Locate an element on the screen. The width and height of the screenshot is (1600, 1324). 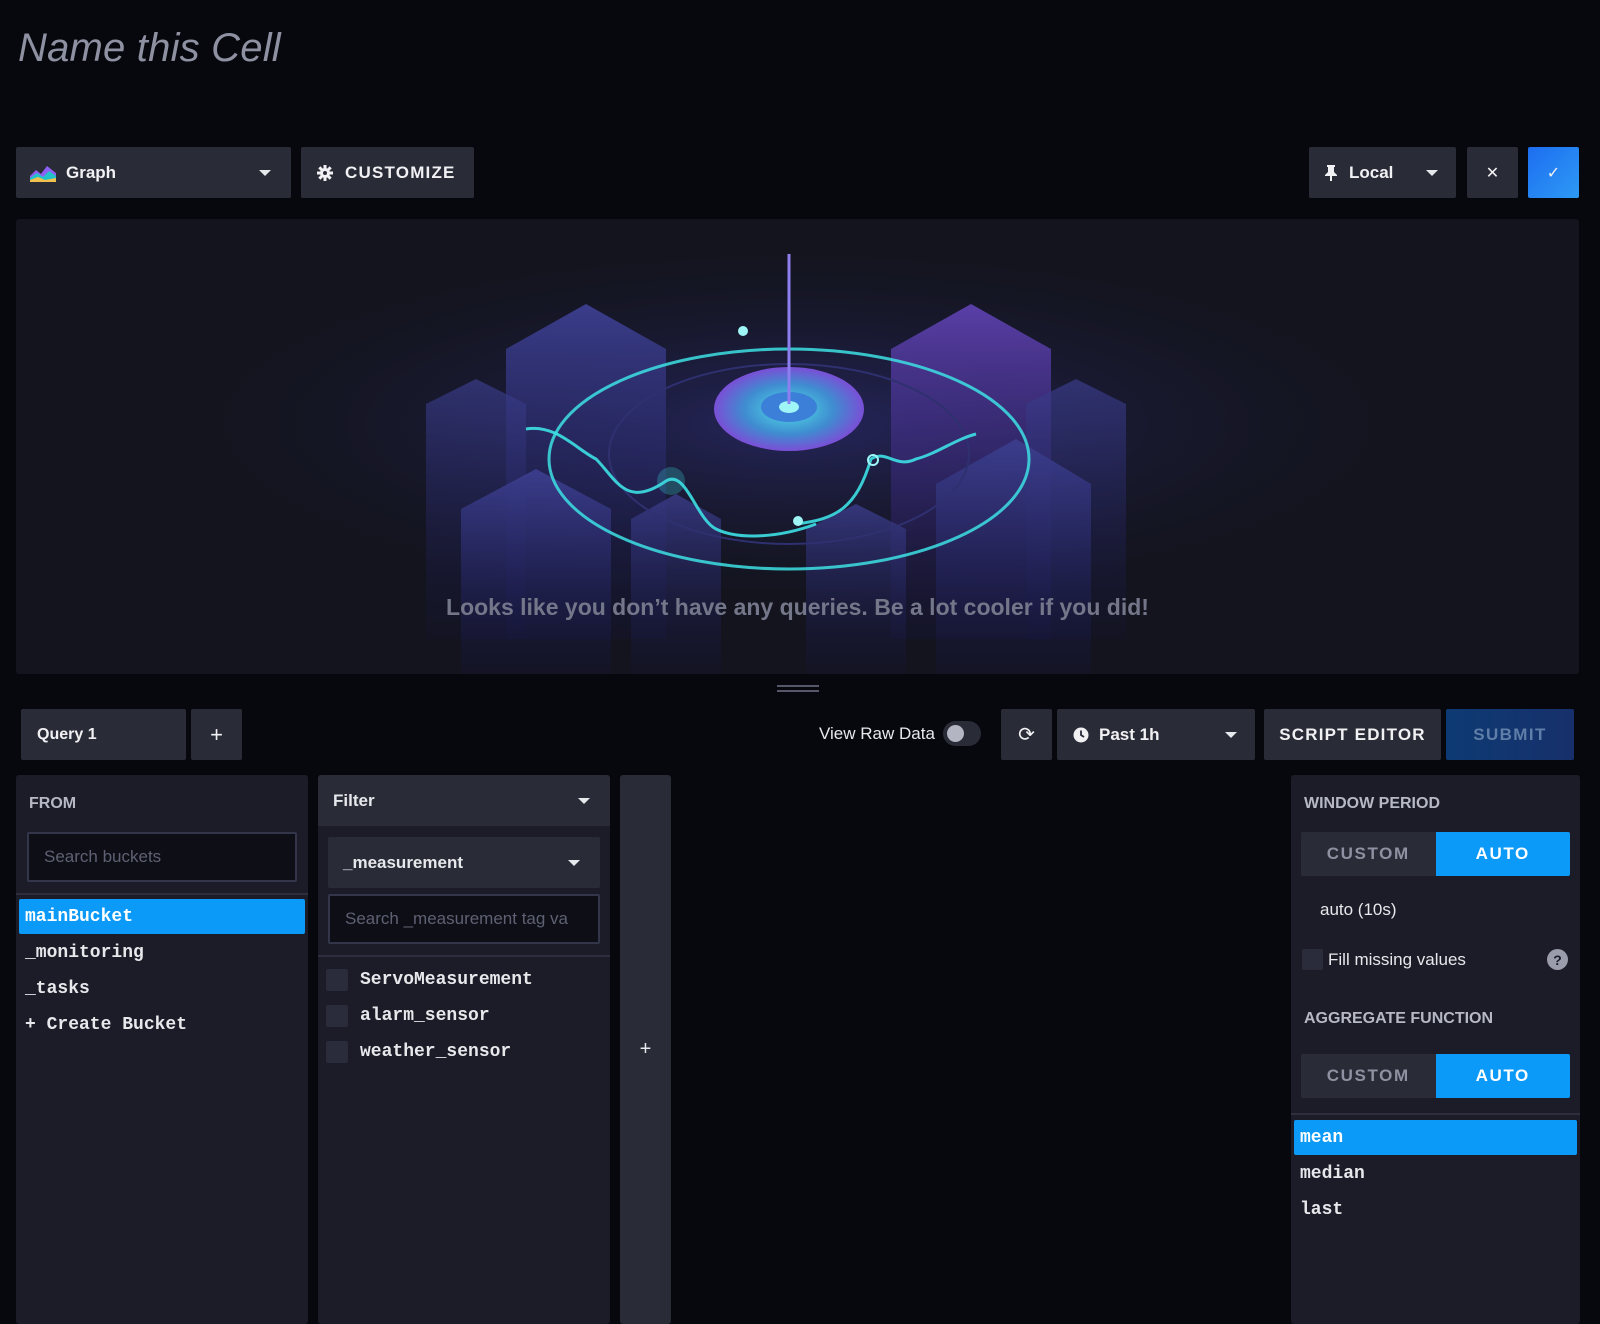
window-period-toggle: CUSTOM AUTO is located at coordinates (1435, 854).